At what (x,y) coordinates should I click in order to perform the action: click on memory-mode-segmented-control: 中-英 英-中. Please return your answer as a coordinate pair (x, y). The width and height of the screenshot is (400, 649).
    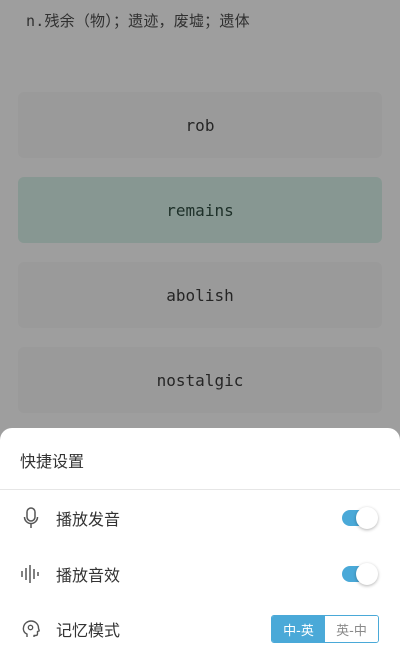
    Looking at the image, I should click on (325, 629).